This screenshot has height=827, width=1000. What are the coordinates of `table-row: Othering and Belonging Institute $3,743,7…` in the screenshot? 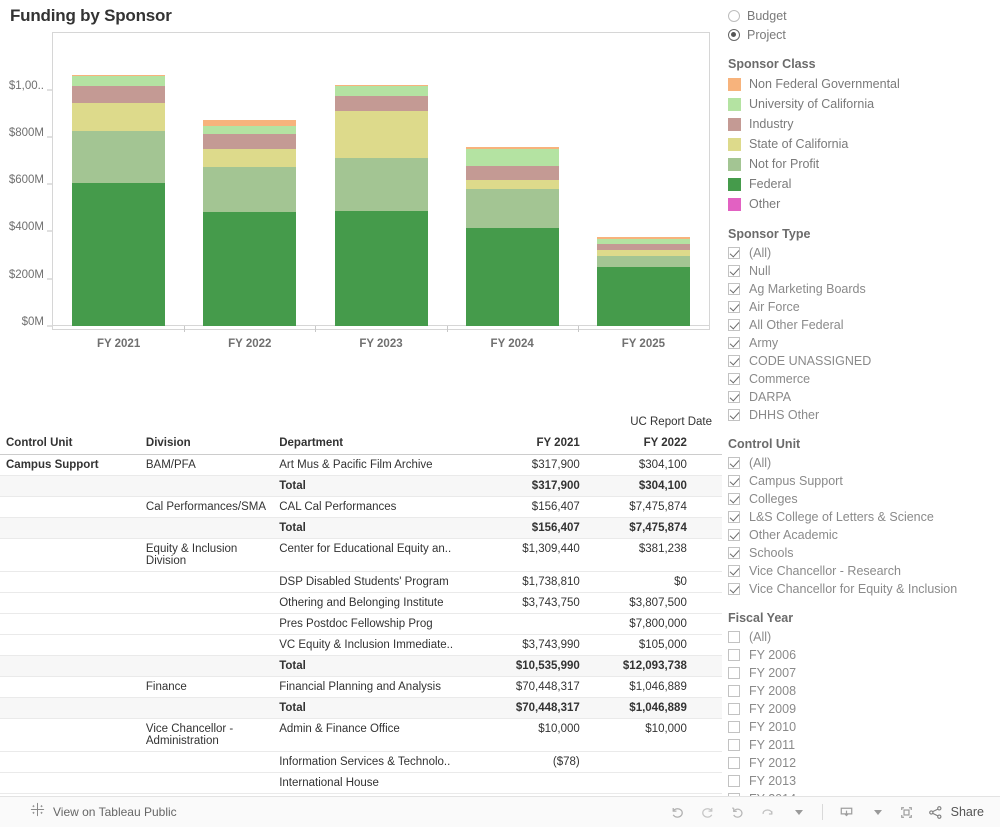 It's located at (361, 603).